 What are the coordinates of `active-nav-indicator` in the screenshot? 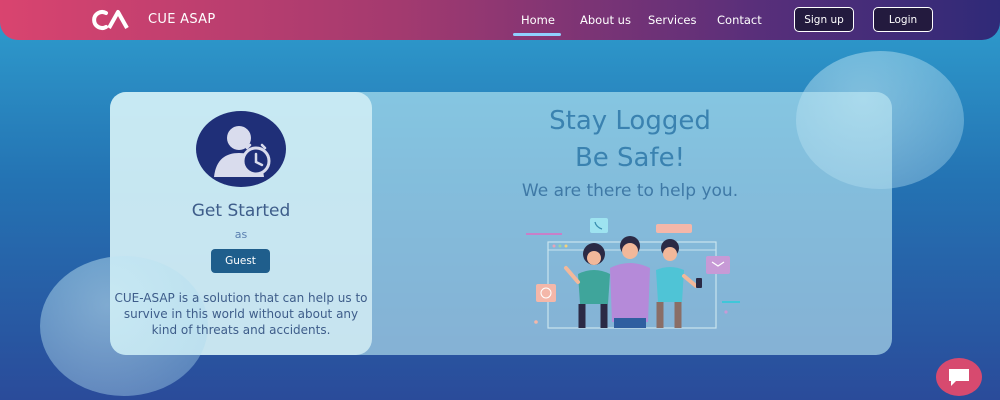 It's located at (537, 34).